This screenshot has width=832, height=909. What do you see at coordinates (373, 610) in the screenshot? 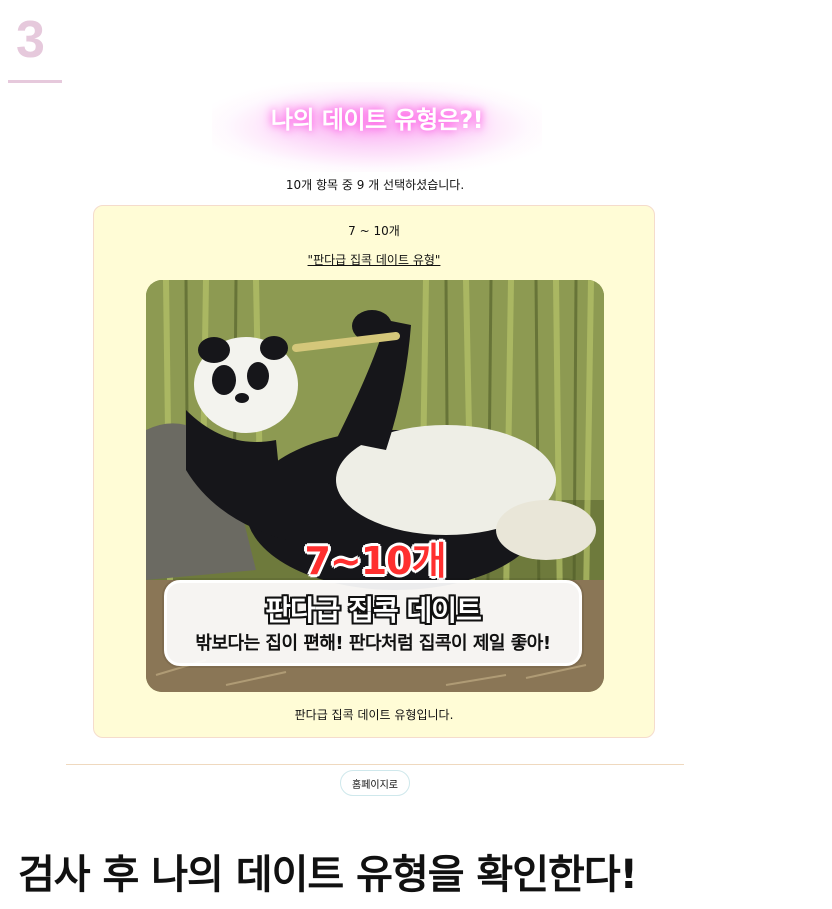
I see `image-banner-title: 판다급 집콕 데이트` at bounding box center [373, 610].